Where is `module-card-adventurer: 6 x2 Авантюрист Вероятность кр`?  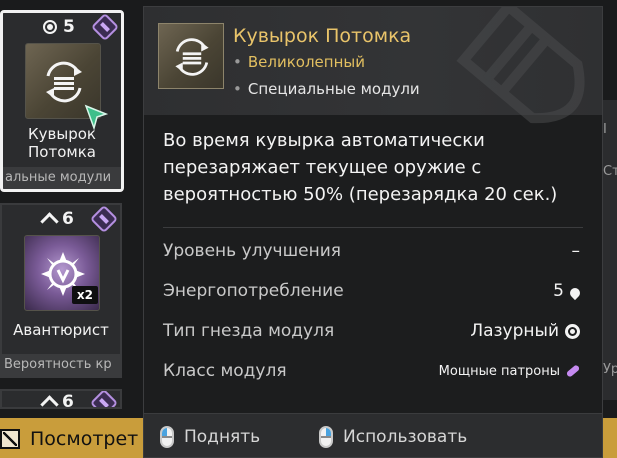
module-card-adventurer: 6 x2 Авантюрист Вероятность кр is located at coordinates (61, 290).